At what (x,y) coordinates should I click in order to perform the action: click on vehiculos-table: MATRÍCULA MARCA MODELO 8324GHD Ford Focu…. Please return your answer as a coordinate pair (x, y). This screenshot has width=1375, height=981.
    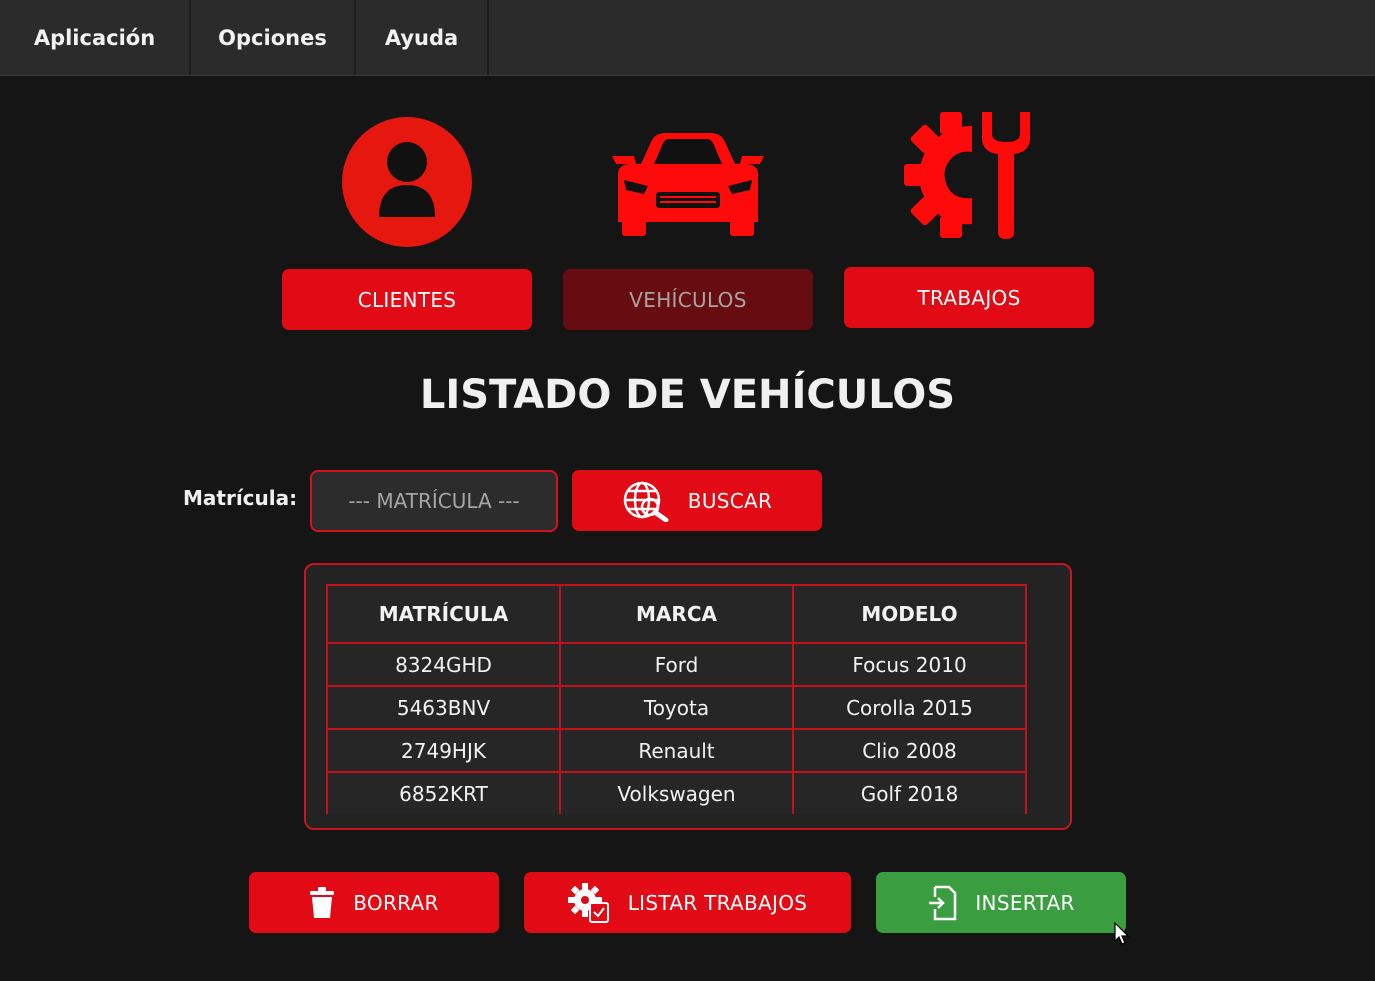
    Looking at the image, I should click on (676, 699).